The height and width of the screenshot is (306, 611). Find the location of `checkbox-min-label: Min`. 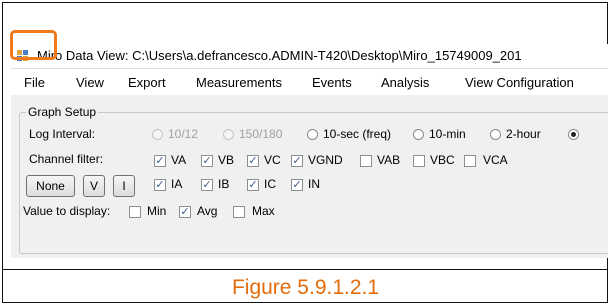

checkbox-min-label: Min is located at coordinates (157, 211).